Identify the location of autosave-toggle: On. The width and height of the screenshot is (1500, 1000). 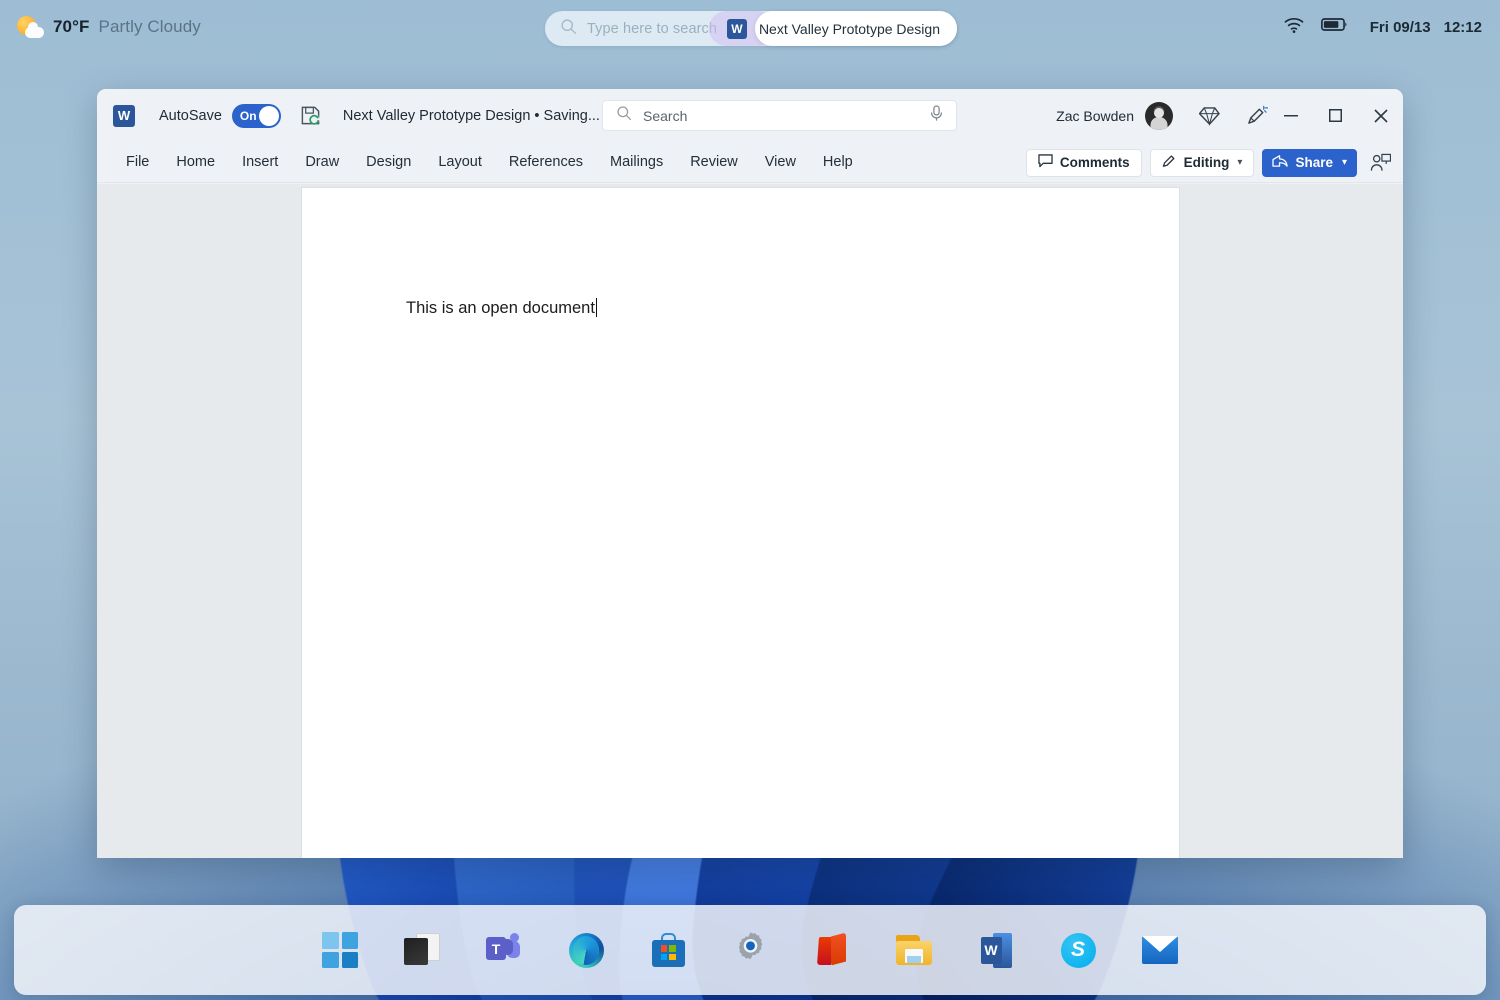
(256, 115).